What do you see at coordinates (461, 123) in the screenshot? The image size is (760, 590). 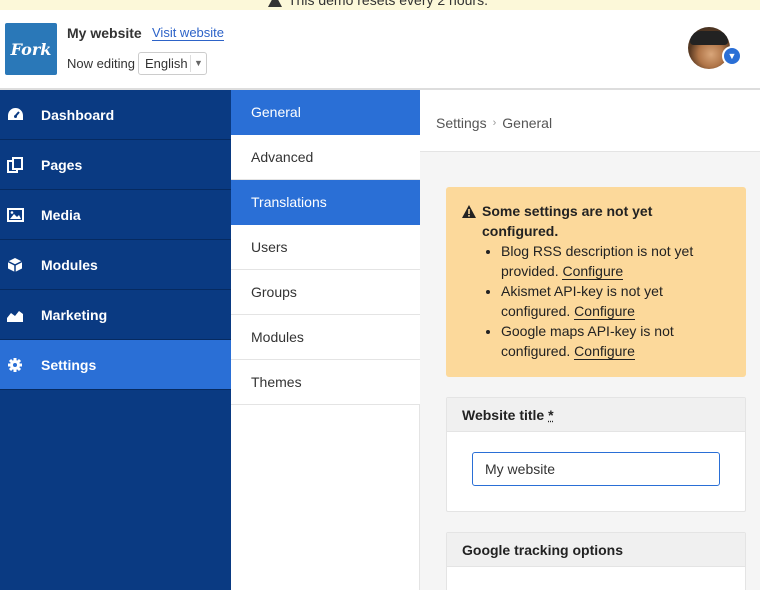 I see `breadcrumb-root: Settings` at bounding box center [461, 123].